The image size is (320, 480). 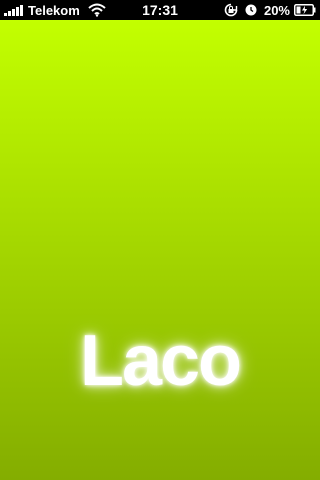 I want to click on alarm-icon, so click(x=251, y=10).